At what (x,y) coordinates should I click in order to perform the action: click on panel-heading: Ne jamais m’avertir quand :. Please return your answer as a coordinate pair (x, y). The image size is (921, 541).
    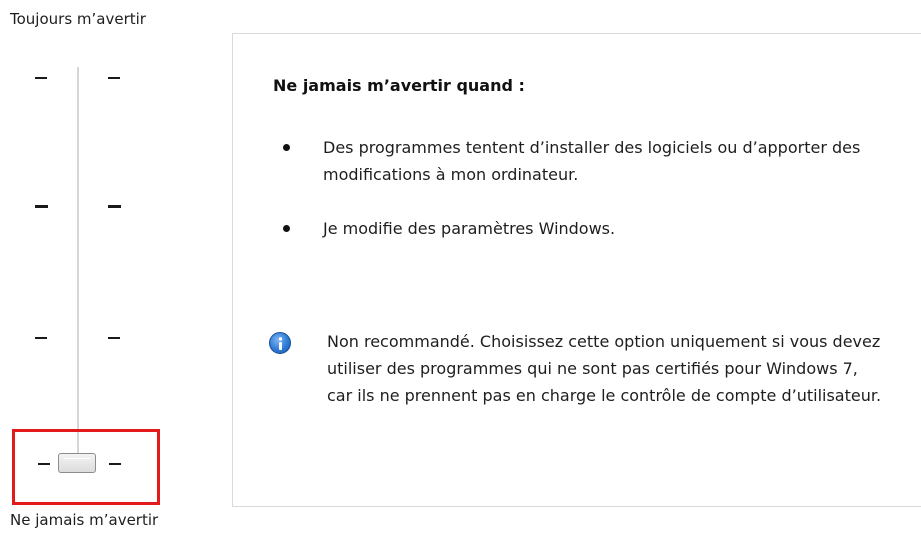
    Looking at the image, I should click on (399, 85).